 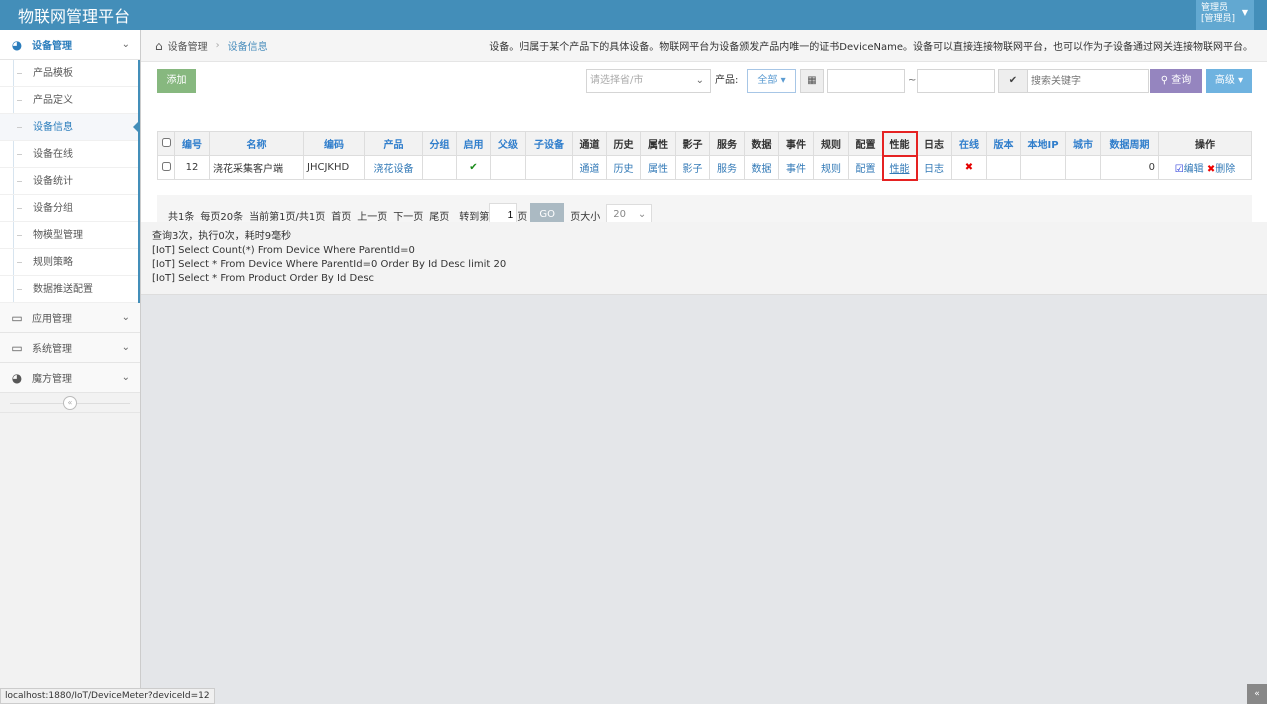 I want to click on page-unit: 页, so click(x=522, y=217).